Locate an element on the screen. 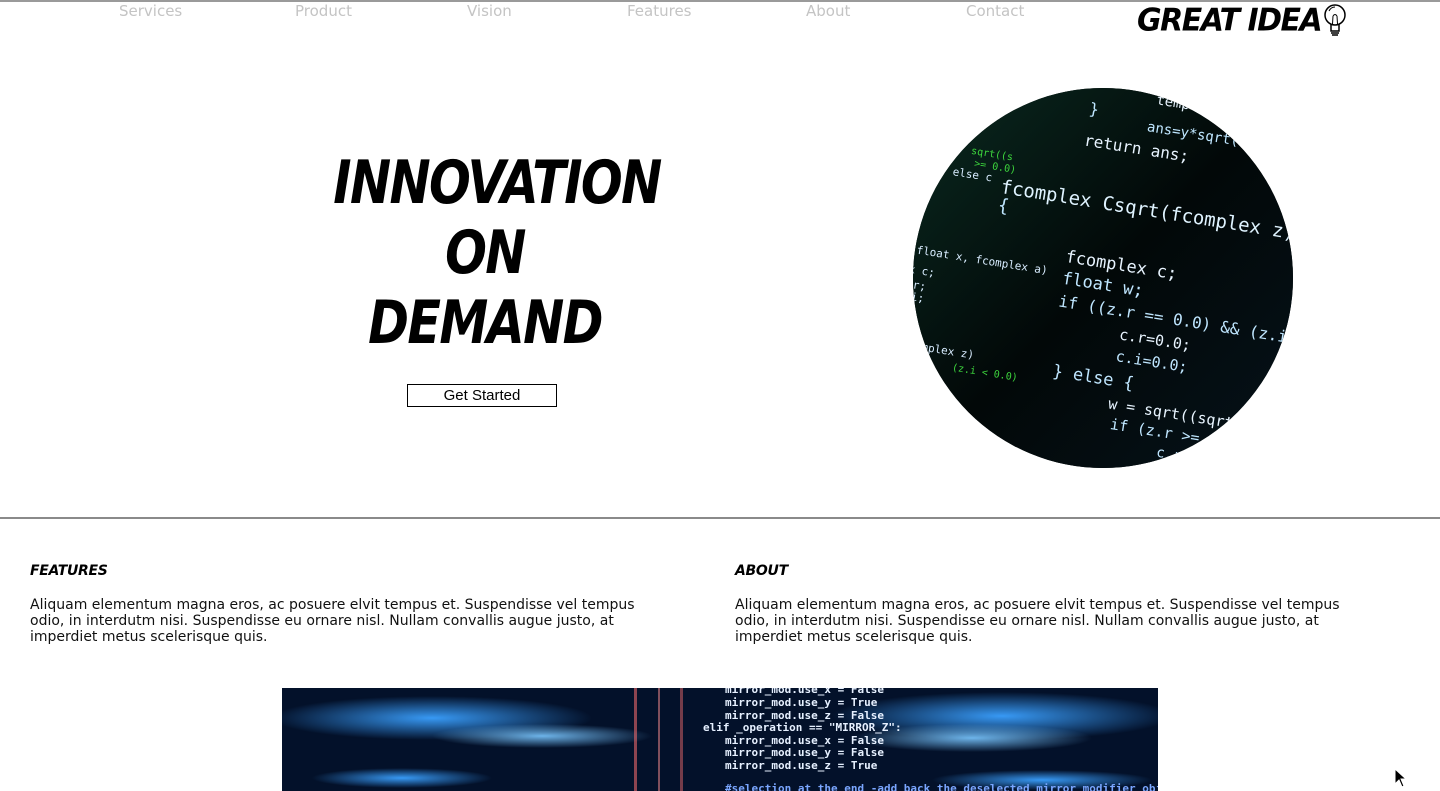 The width and height of the screenshot is (1440, 791). nav-item-services: Services is located at coordinates (150, 11).